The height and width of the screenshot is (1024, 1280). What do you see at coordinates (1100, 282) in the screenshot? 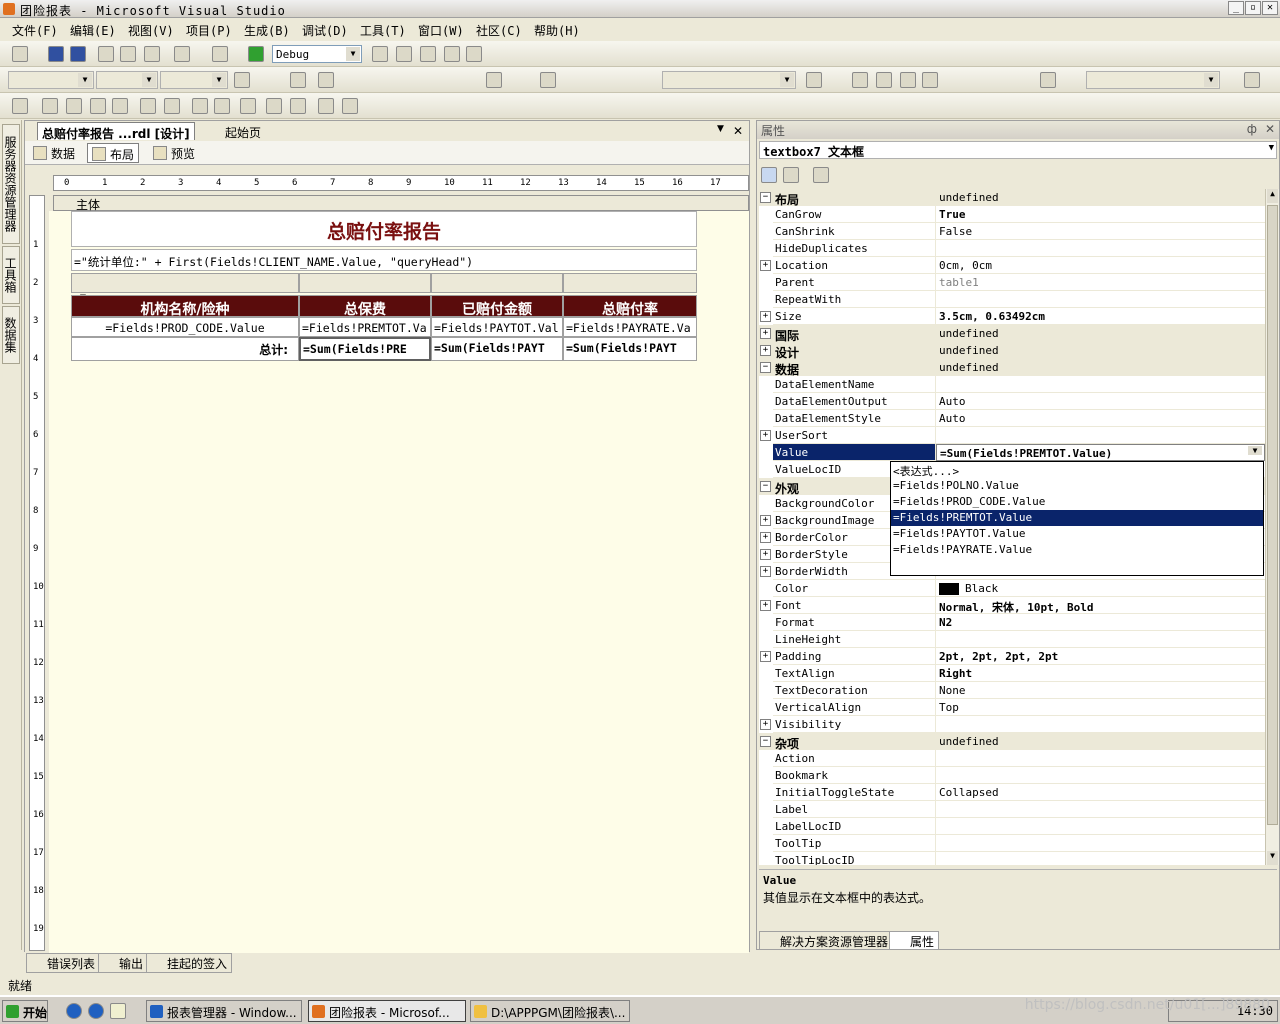
I see `property-value: table1` at bounding box center [1100, 282].